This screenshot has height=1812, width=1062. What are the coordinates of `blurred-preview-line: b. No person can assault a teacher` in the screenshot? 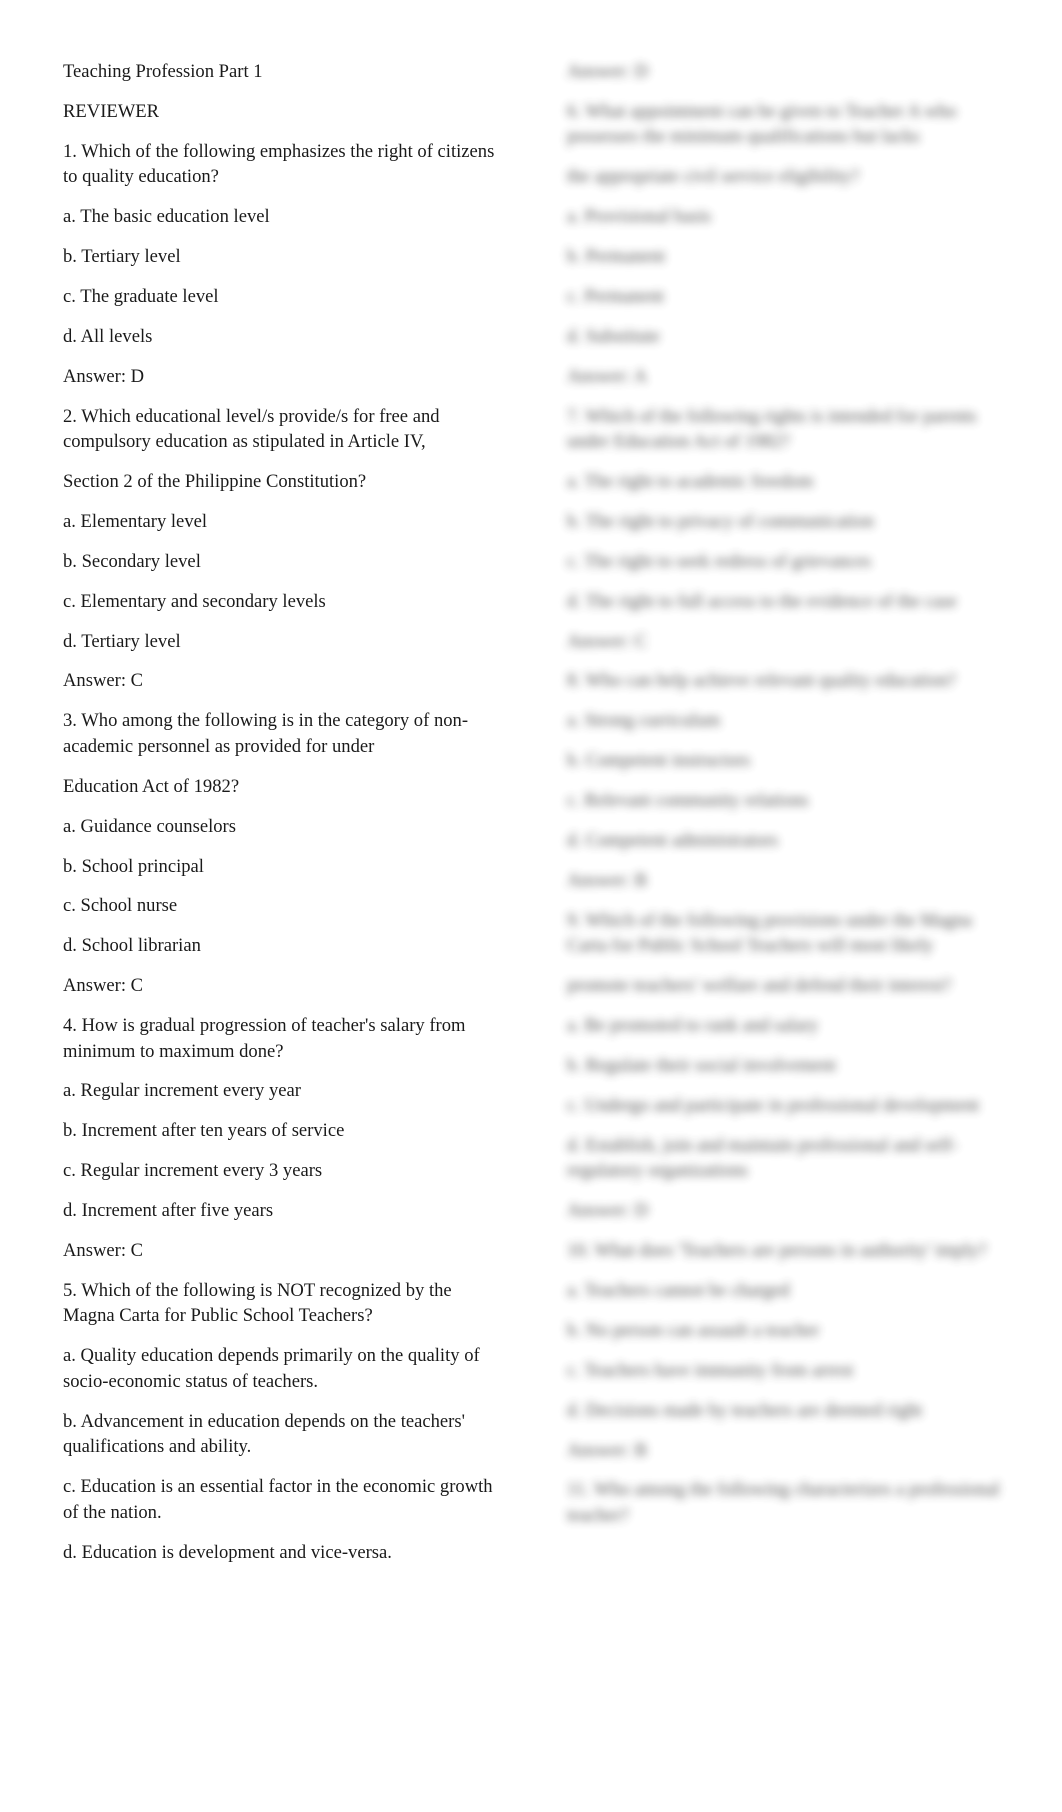 It's located at (693, 1330).